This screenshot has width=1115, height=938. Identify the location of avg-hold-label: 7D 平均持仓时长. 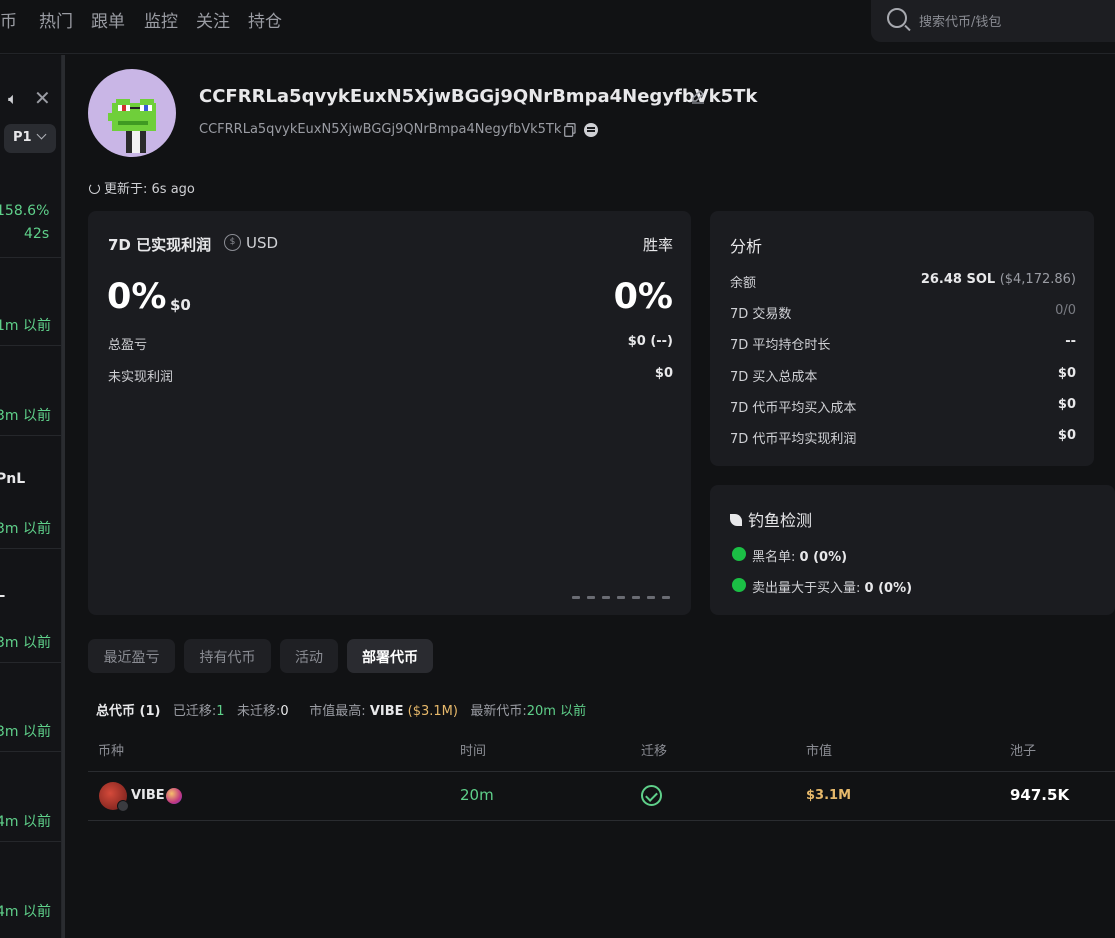
(780, 345).